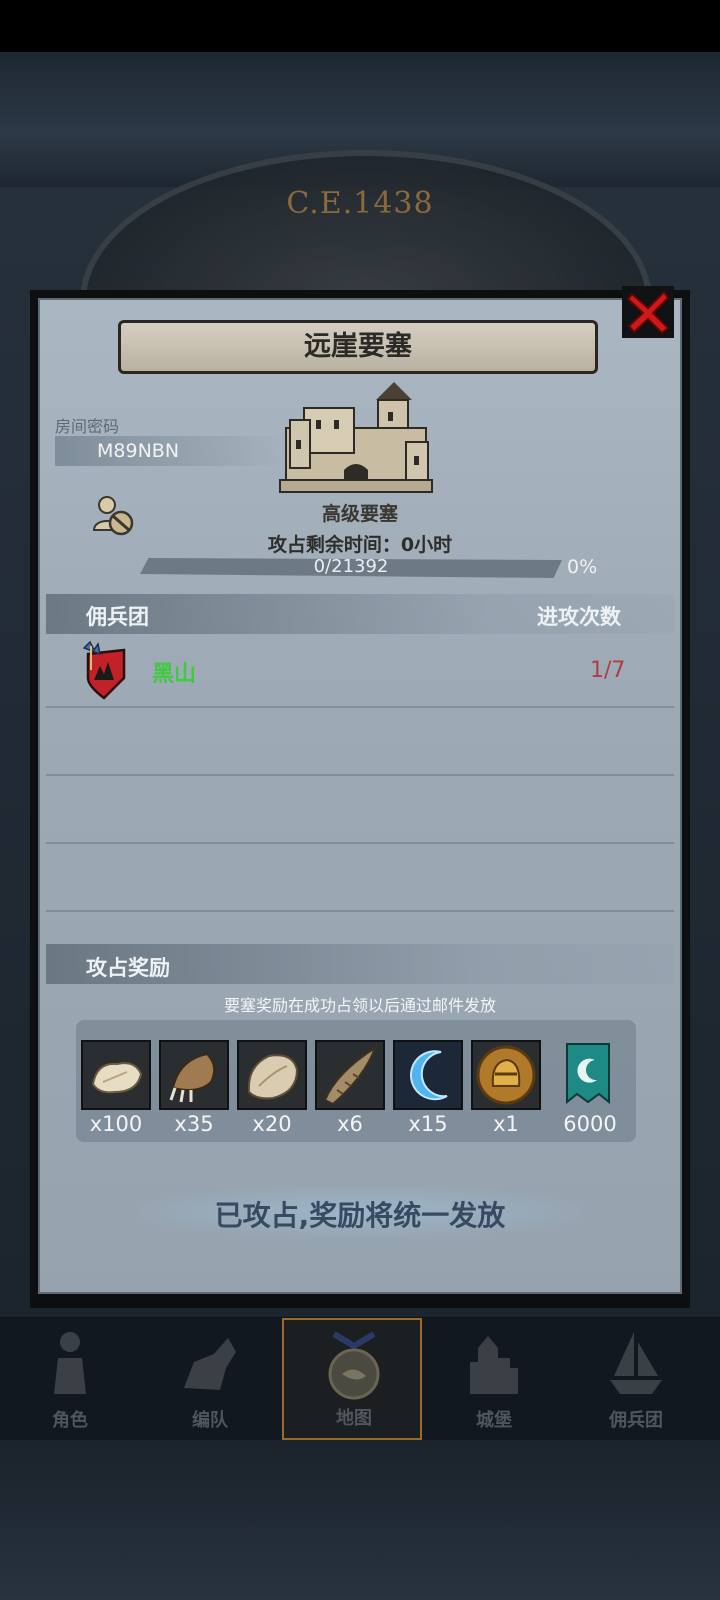 This screenshot has width=720, height=1600. Describe the element at coordinates (194, 1075) in the screenshot. I see `claw-icon` at that location.